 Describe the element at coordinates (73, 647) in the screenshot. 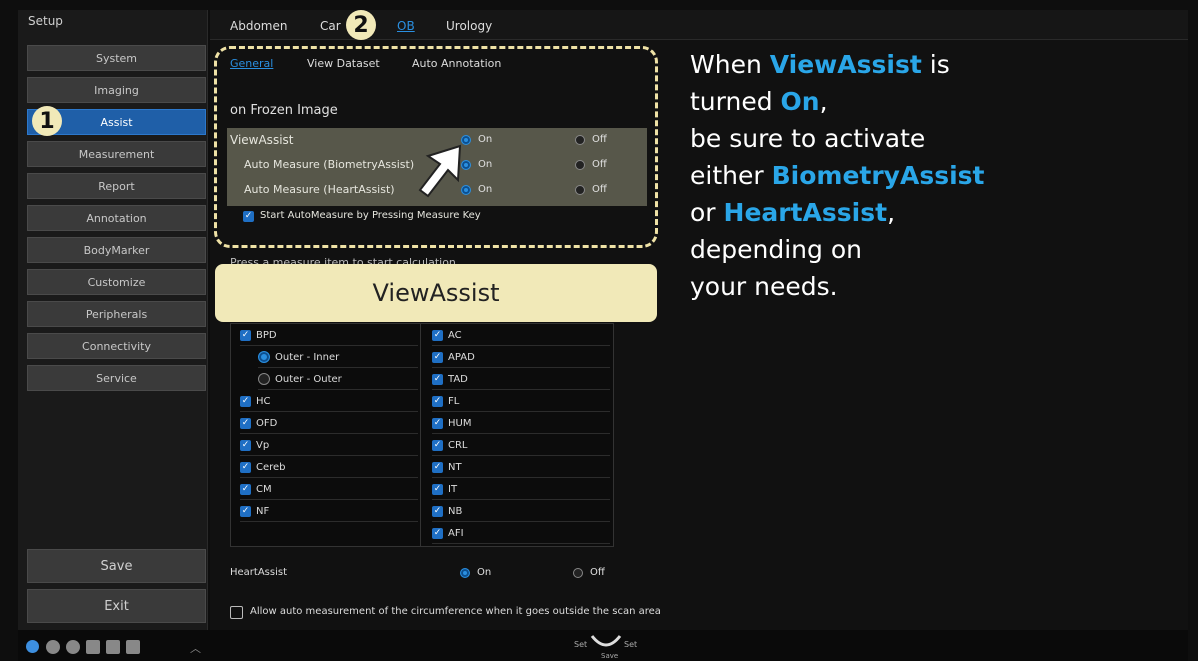

I see `clock-icon` at that location.